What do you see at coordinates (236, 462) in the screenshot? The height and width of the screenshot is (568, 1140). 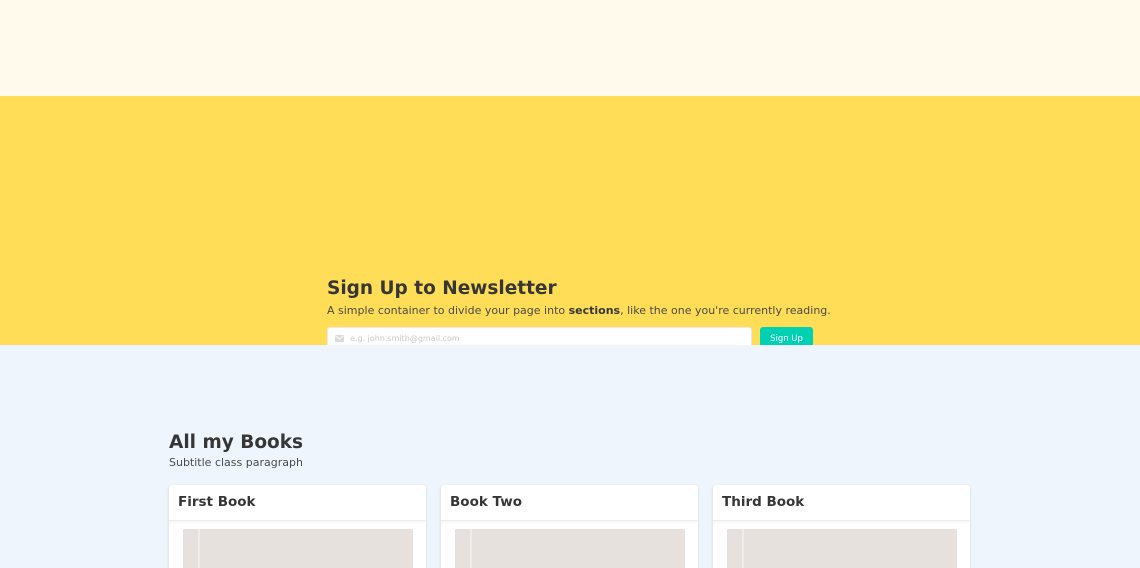 I see `books-subtitle: Subtitle class paragraph` at bounding box center [236, 462].